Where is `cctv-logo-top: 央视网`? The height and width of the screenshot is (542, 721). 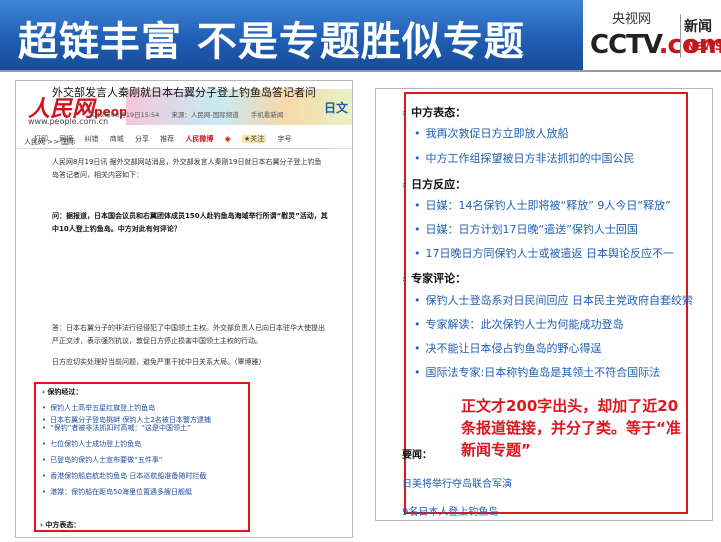 cctv-logo-top: 央视网 is located at coordinates (632, 19).